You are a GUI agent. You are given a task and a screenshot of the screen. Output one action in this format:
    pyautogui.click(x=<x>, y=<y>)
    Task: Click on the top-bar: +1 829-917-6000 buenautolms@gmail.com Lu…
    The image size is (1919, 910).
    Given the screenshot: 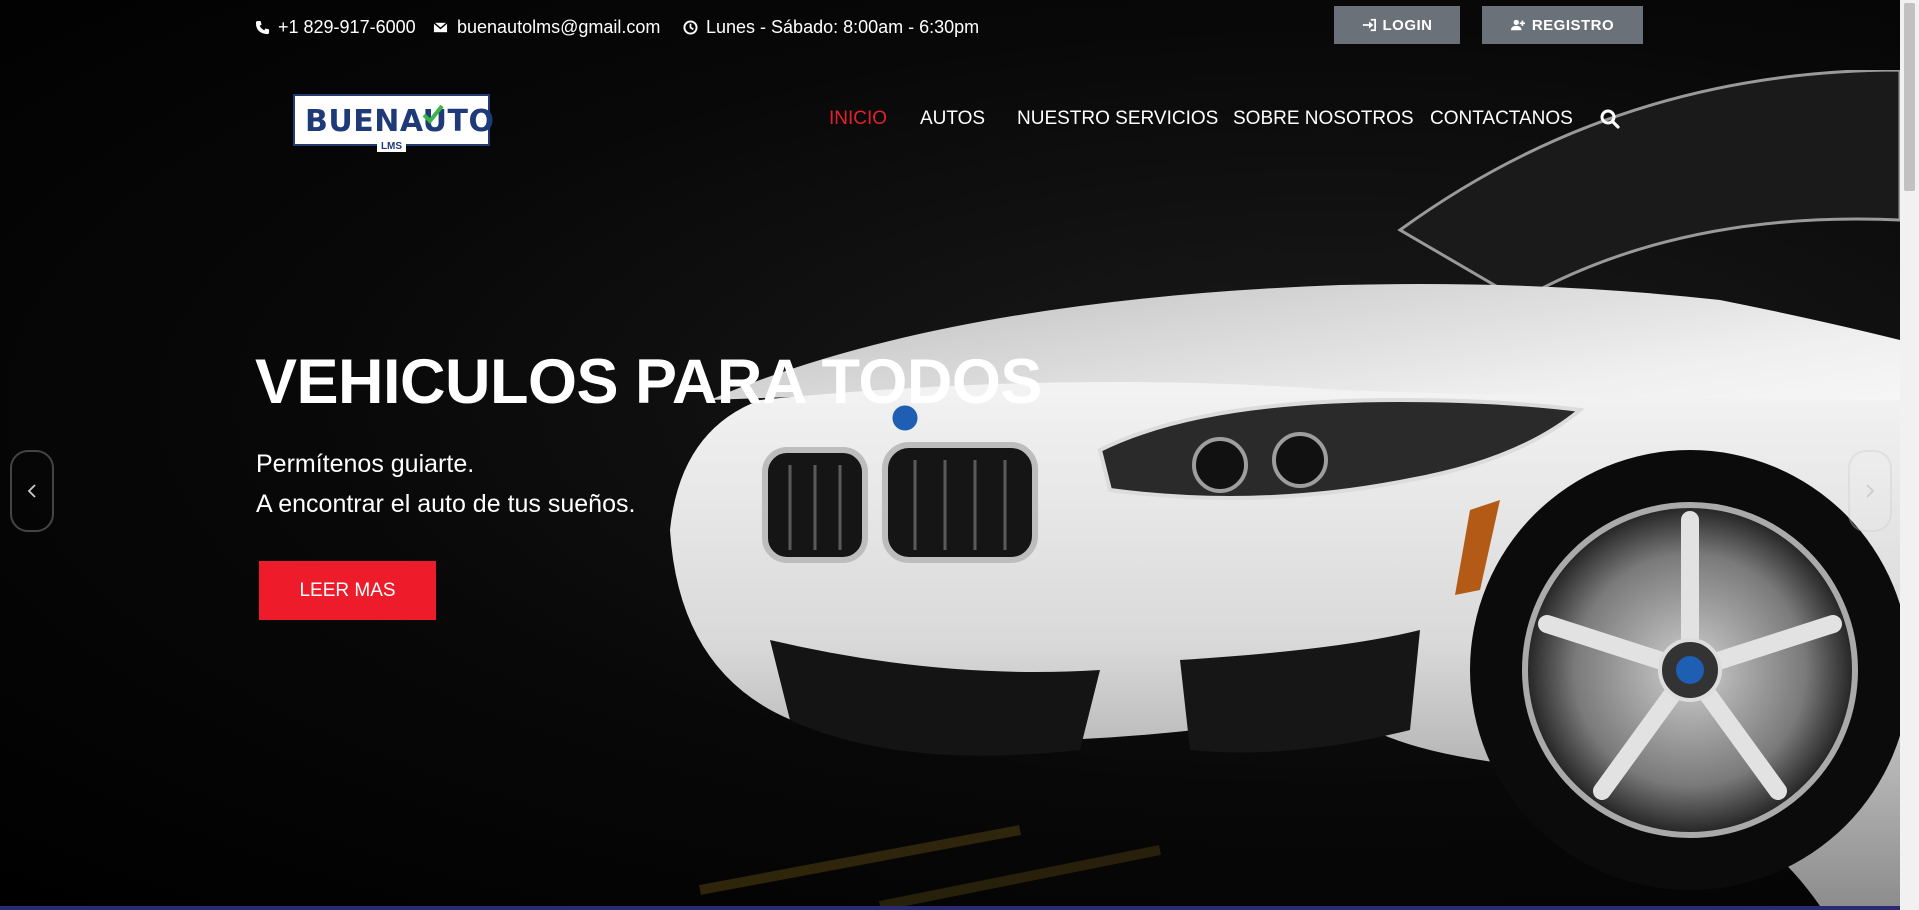 What is the action you would take?
    pyautogui.click(x=950, y=27)
    